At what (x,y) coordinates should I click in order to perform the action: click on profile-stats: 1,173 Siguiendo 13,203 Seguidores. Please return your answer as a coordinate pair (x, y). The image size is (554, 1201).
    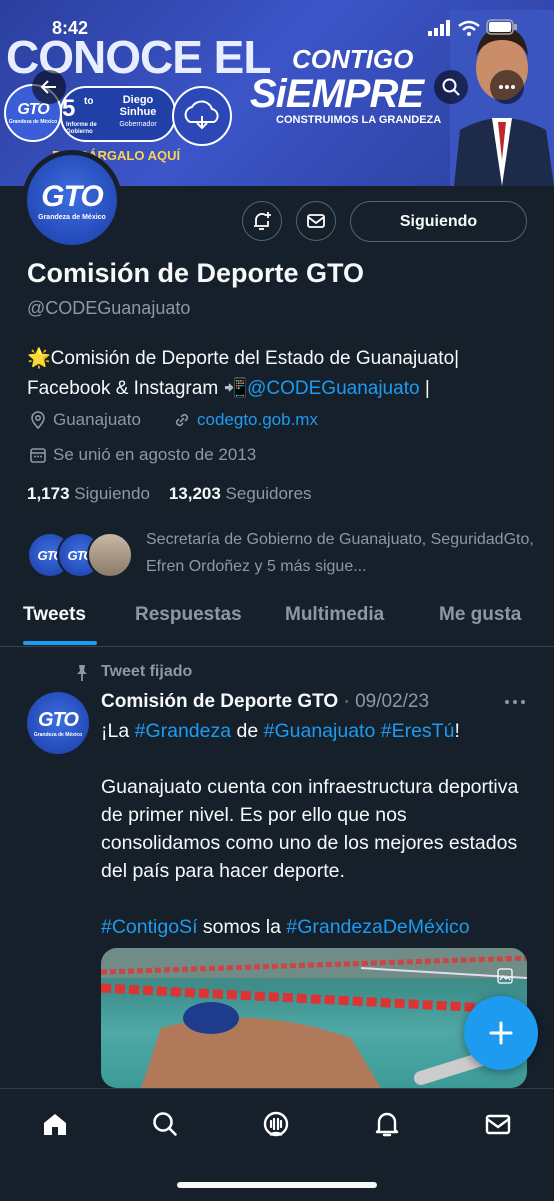
    Looking at the image, I should click on (169, 494).